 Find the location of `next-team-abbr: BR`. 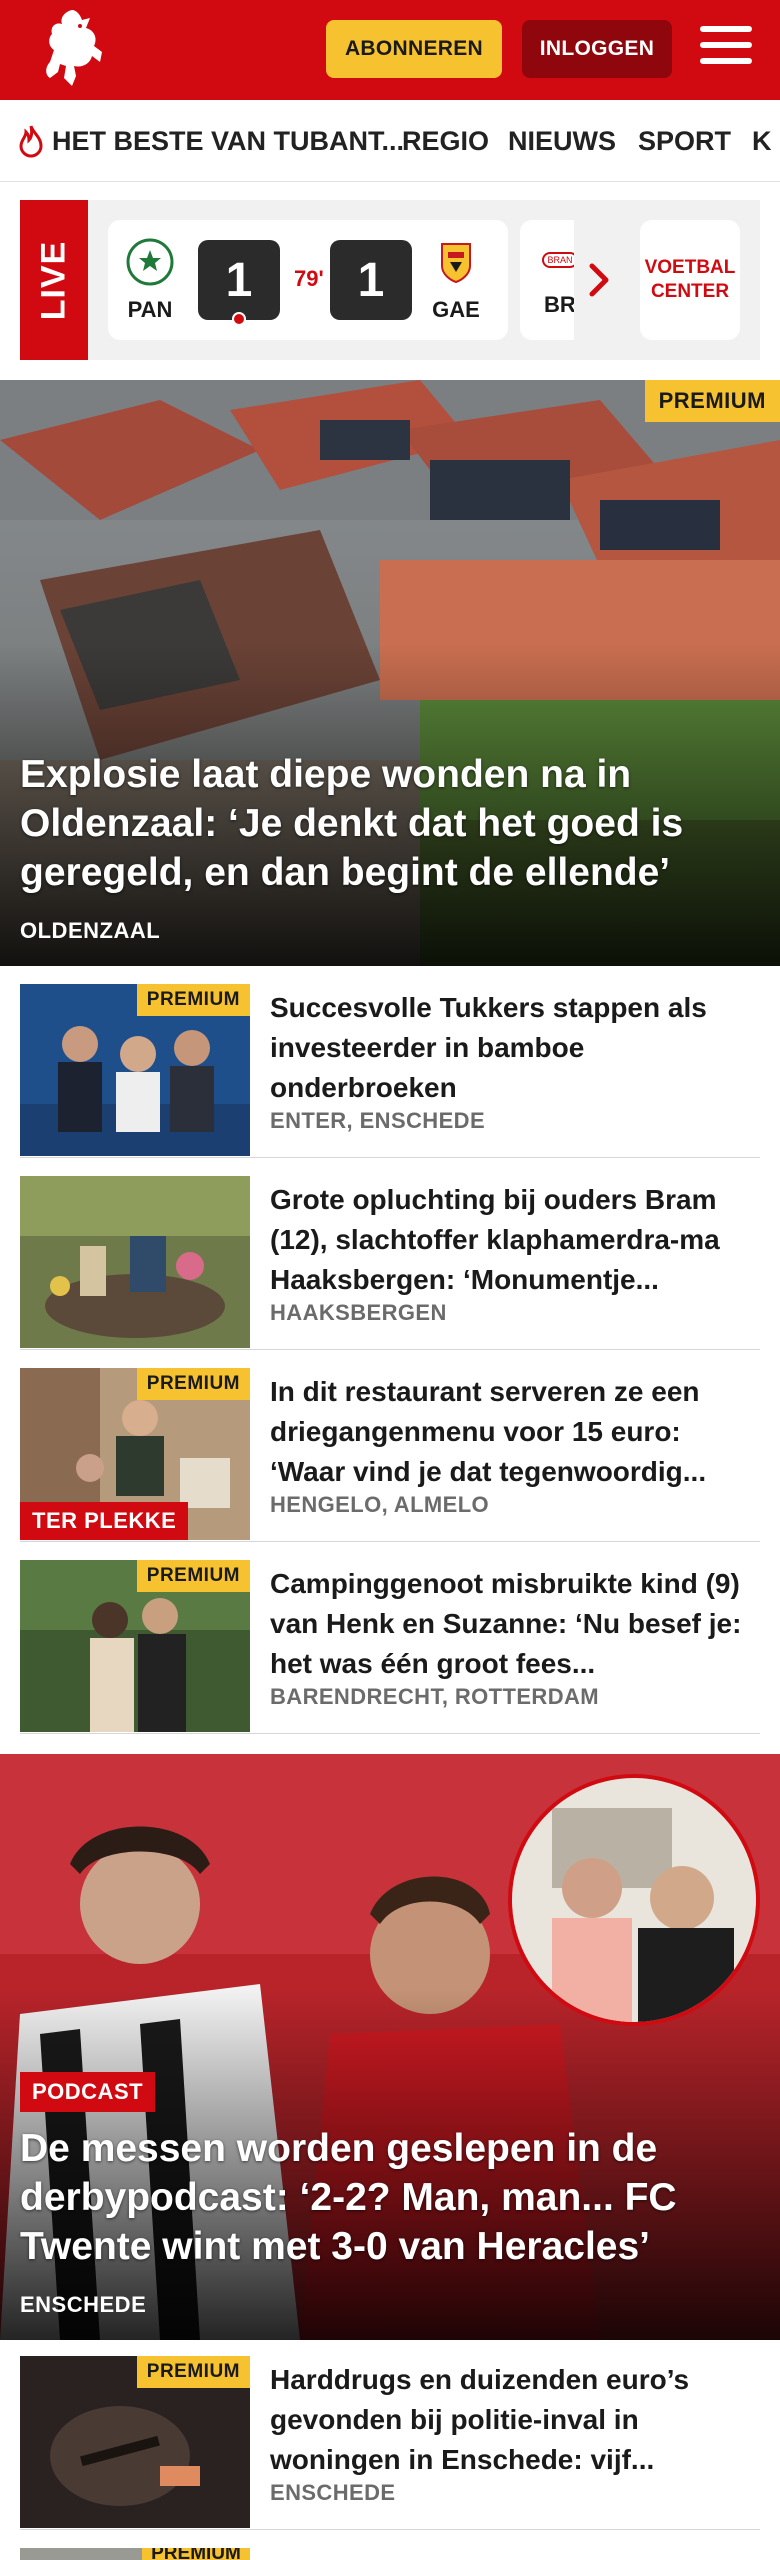

next-team-abbr: BR is located at coordinates (559, 304).